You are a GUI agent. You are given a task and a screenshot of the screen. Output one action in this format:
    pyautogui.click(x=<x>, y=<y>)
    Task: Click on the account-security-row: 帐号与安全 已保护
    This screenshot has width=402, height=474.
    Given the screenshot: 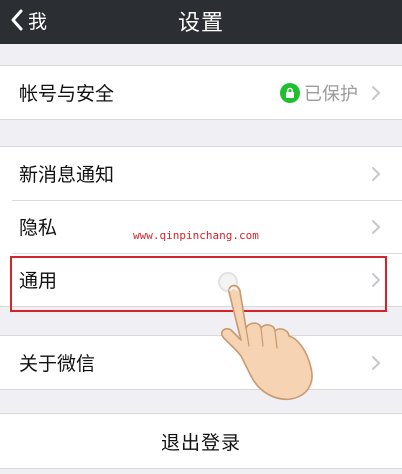 What is the action you would take?
    pyautogui.click(x=201, y=92)
    